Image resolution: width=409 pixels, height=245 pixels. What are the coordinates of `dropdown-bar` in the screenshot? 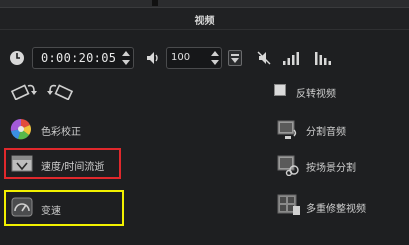 It's located at (235, 55).